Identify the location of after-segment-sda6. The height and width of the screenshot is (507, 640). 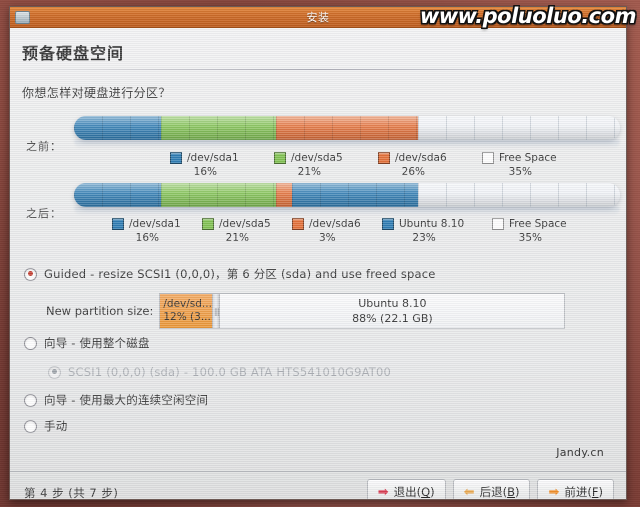
(284, 195).